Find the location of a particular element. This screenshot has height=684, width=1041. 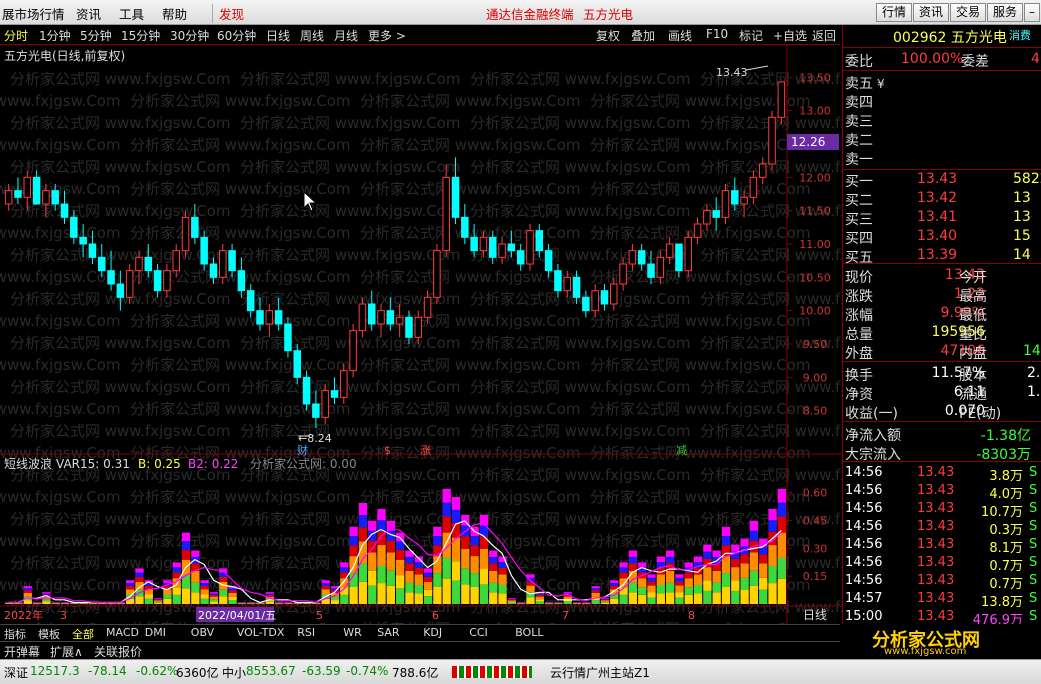

tab-vol-tdx: VOL-TDX is located at coordinates (261, 632).